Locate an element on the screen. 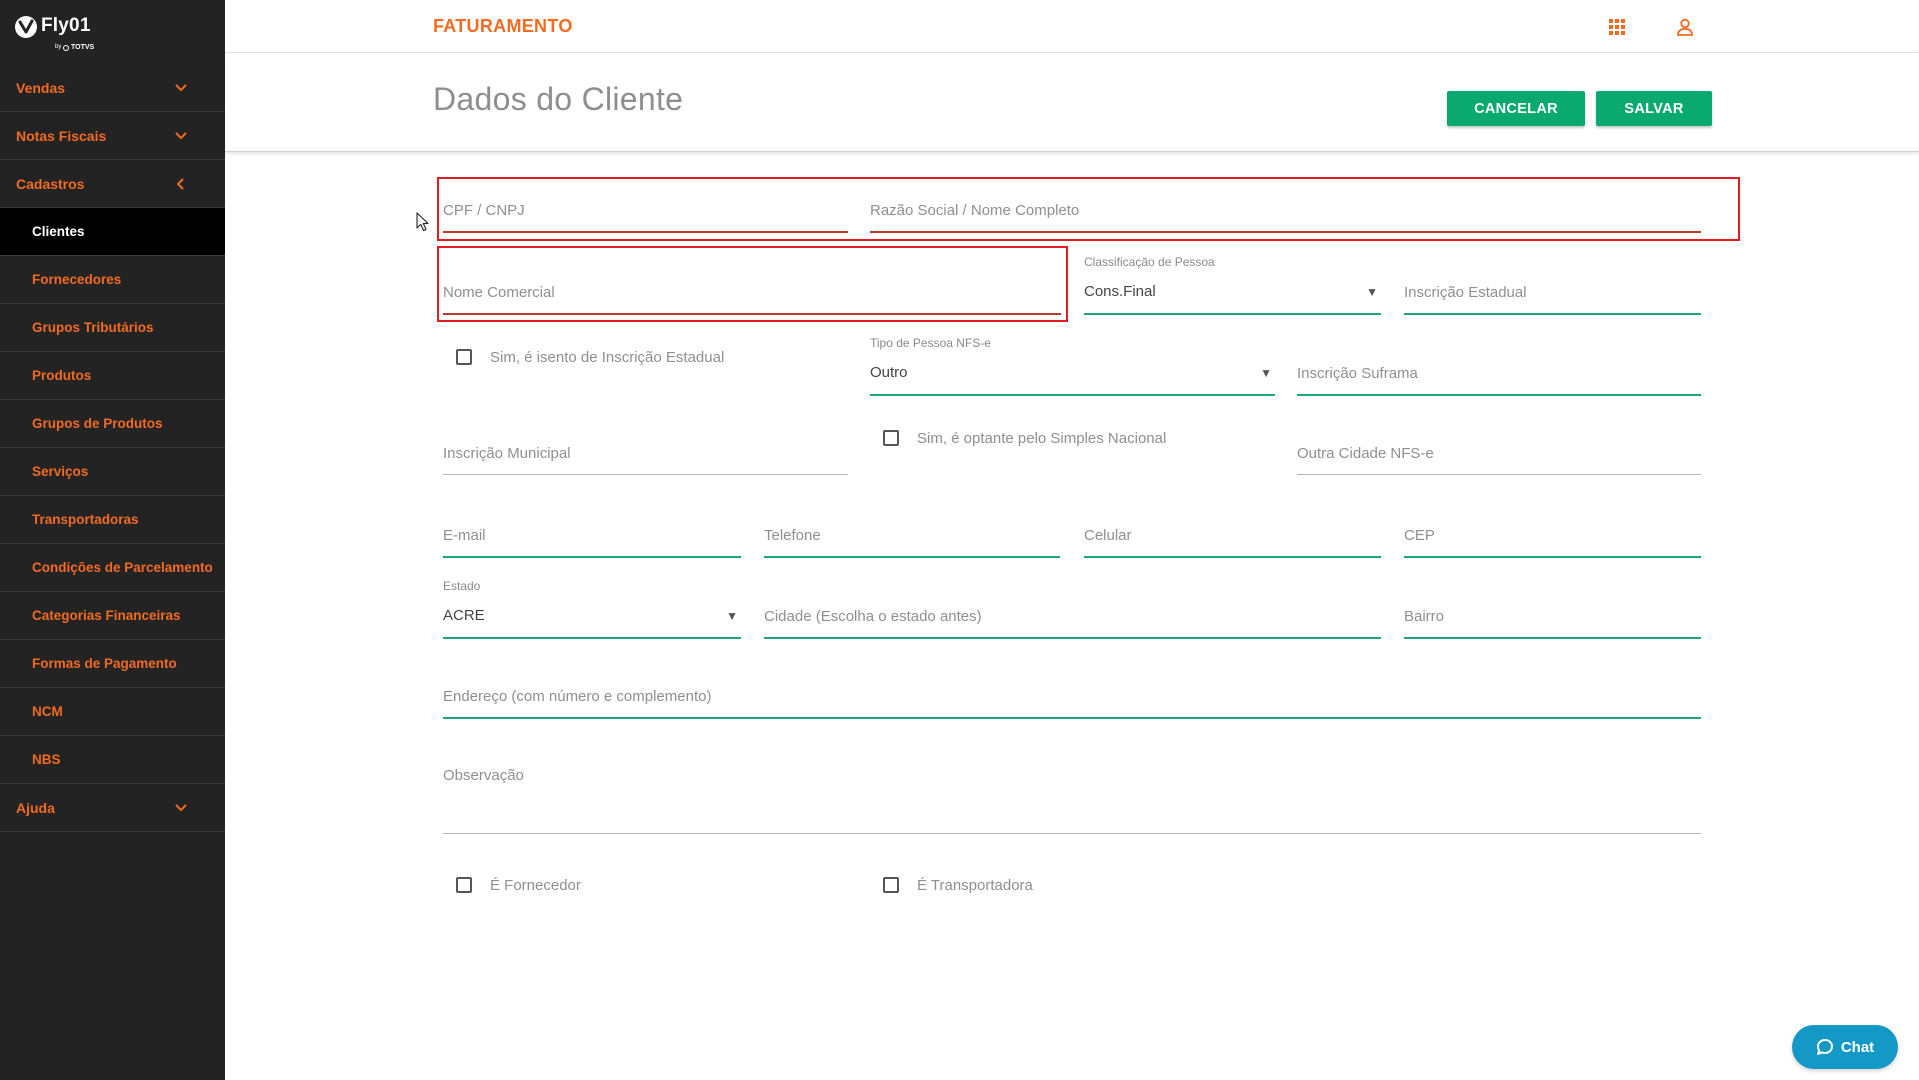 The width and height of the screenshot is (1919, 1080). sidebar-item-notas-fiscais: Notas Fiscais is located at coordinates (112, 136).